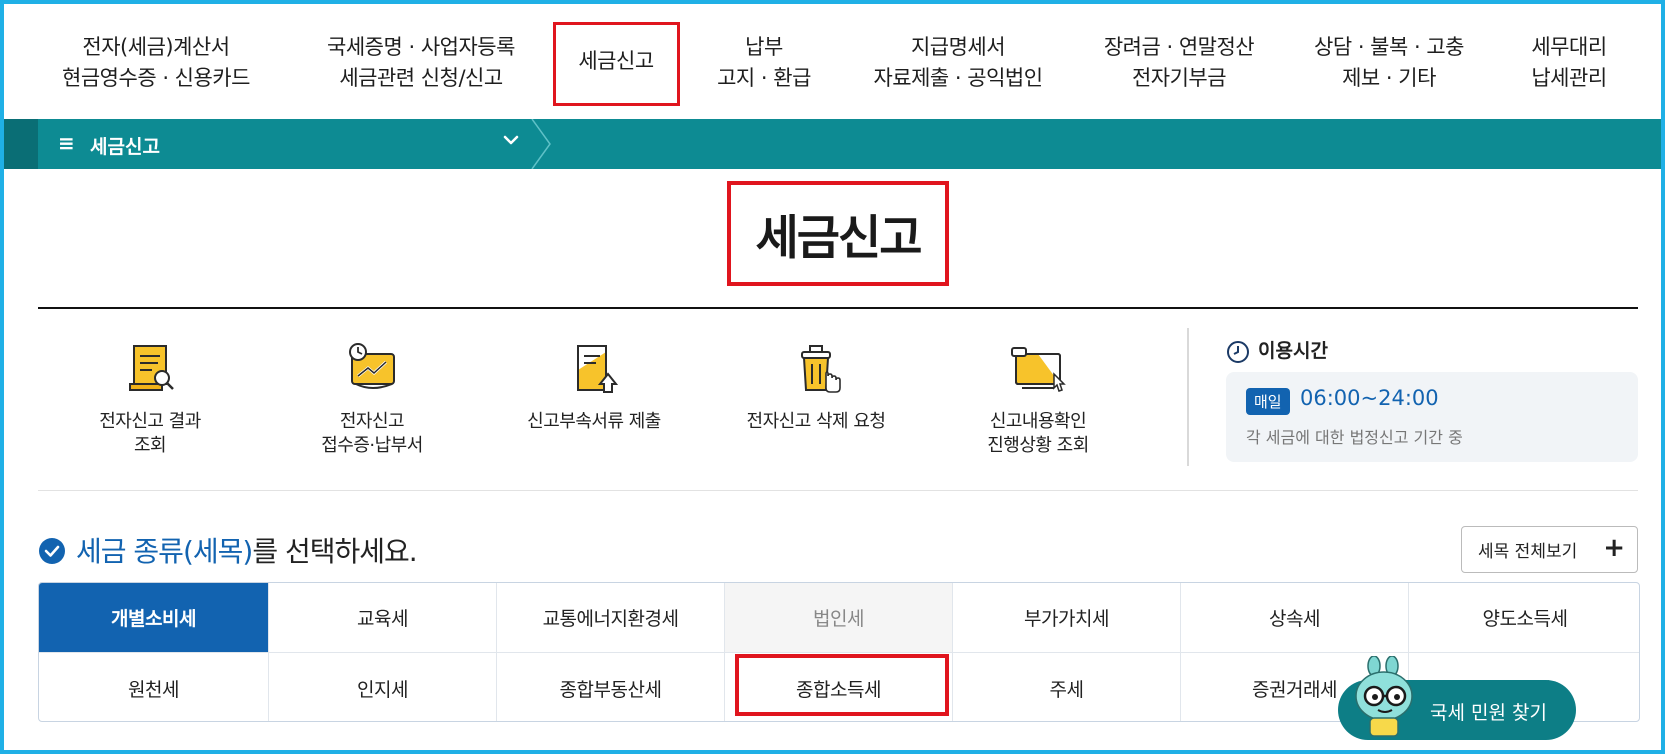 The width and height of the screenshot is (1665, 754). I want to click on nav-line: 전자기부금, so click(1179, 78).